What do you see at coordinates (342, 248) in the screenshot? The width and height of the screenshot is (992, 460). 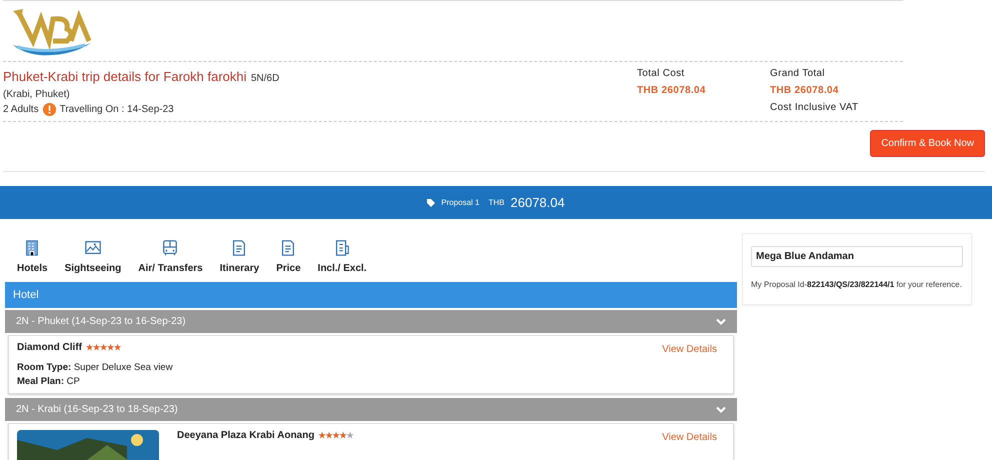 I see `bill-icon` at bounding box center [342, 248].